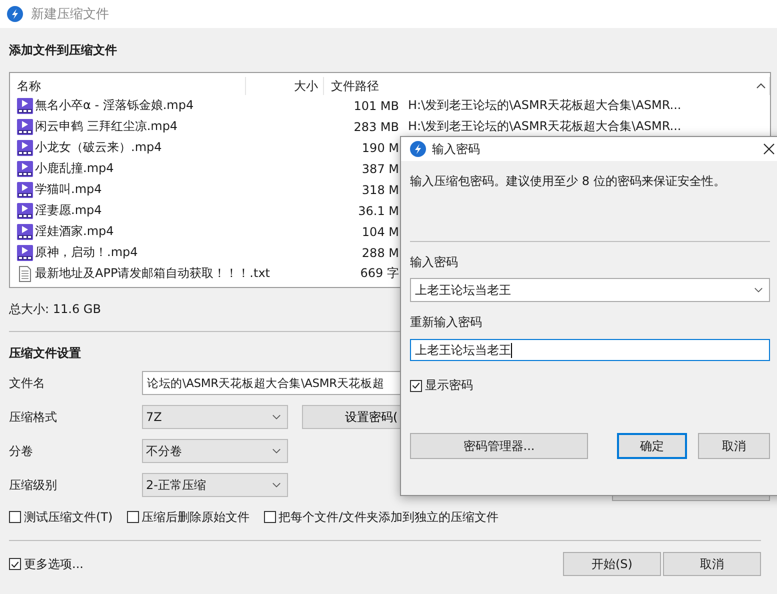 This screenshot has width=777, height=594. I want to click on start-button: 开始(S), so click(612, 564).